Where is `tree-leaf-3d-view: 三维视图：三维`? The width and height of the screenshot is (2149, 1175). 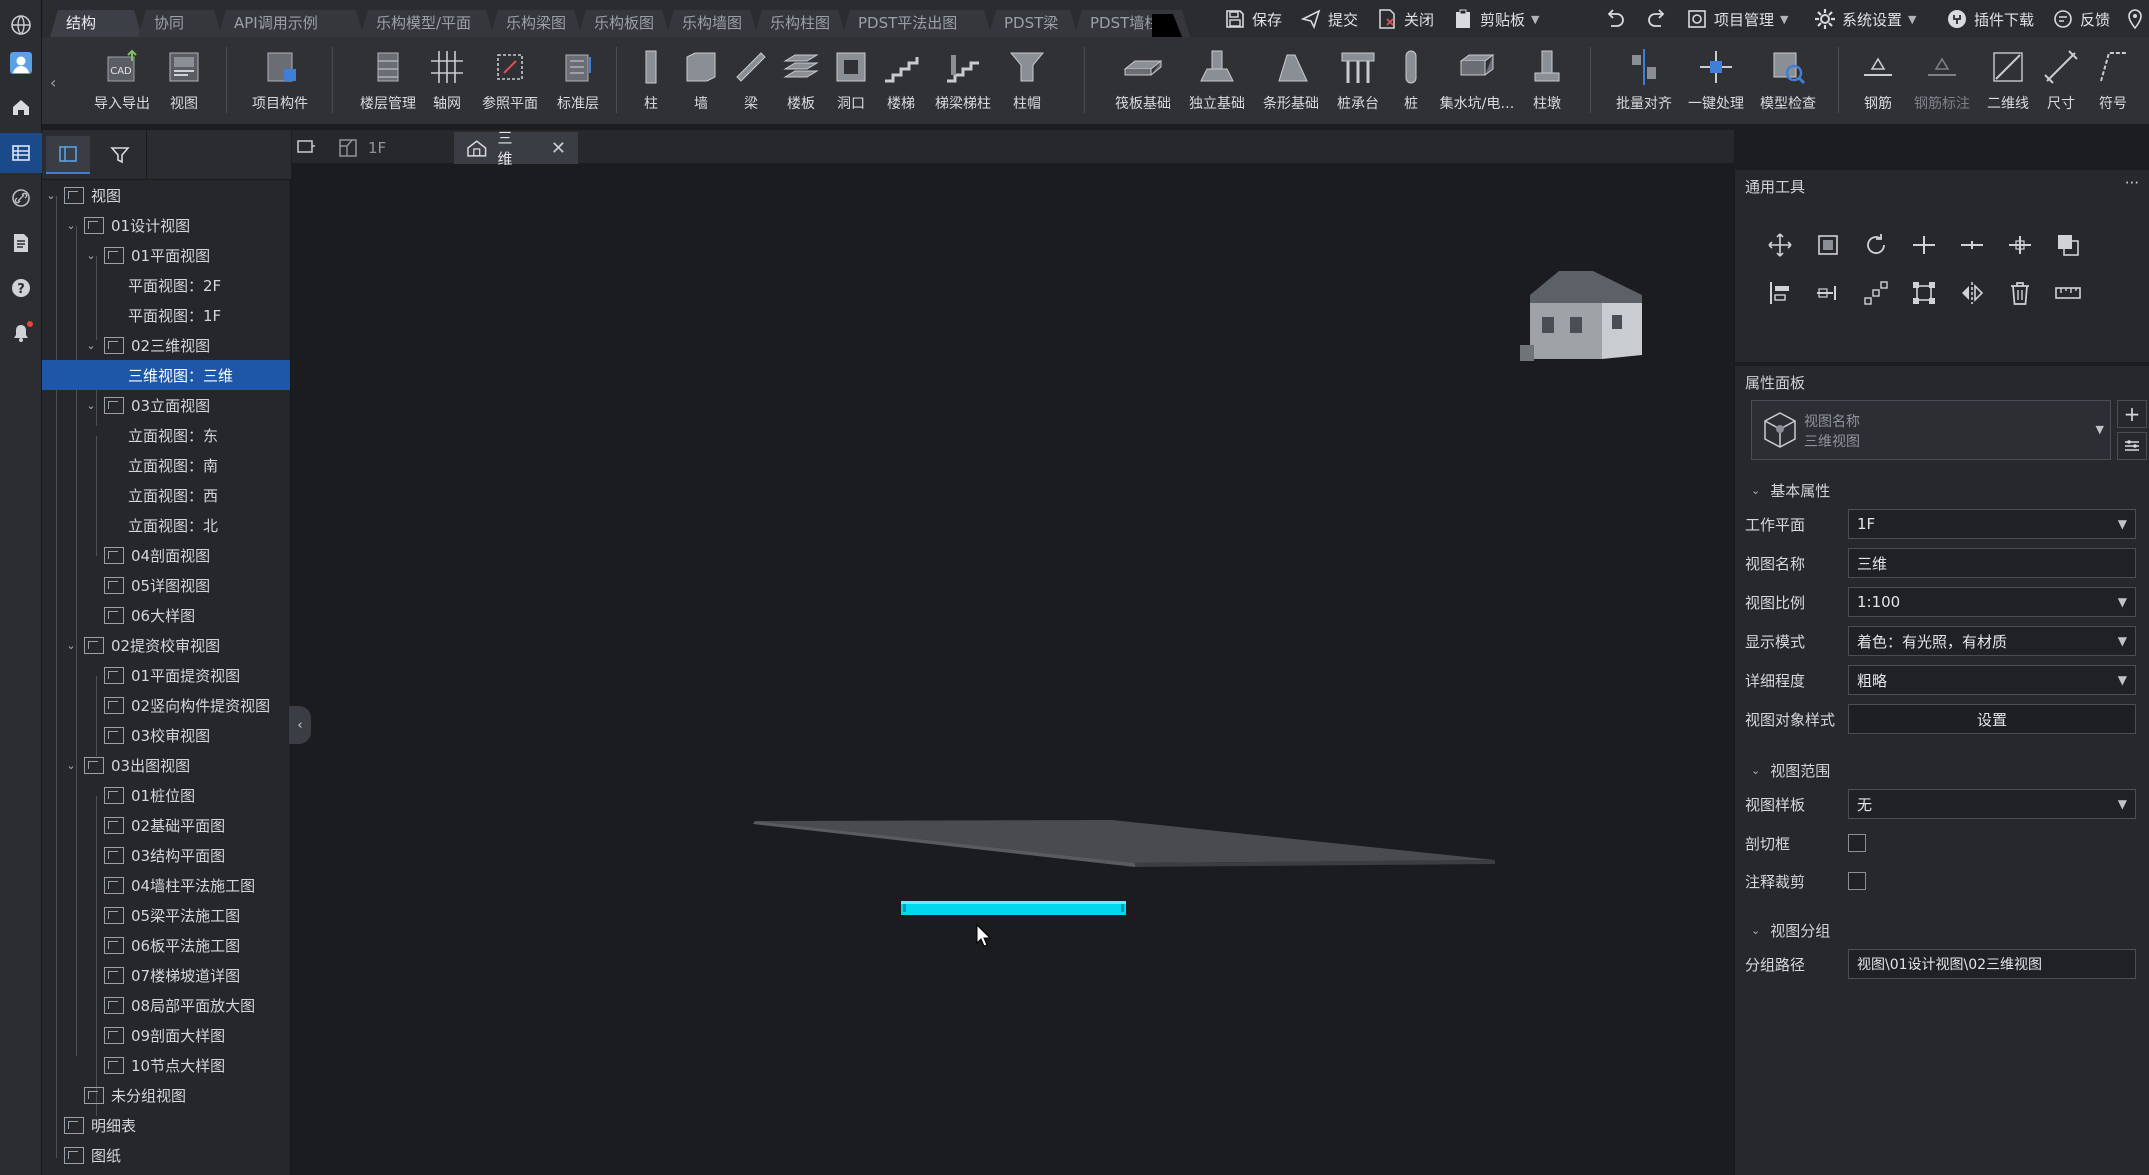
tree-leaf-3d-view: 三维视图：三维 is located at coordinates (166, 375).